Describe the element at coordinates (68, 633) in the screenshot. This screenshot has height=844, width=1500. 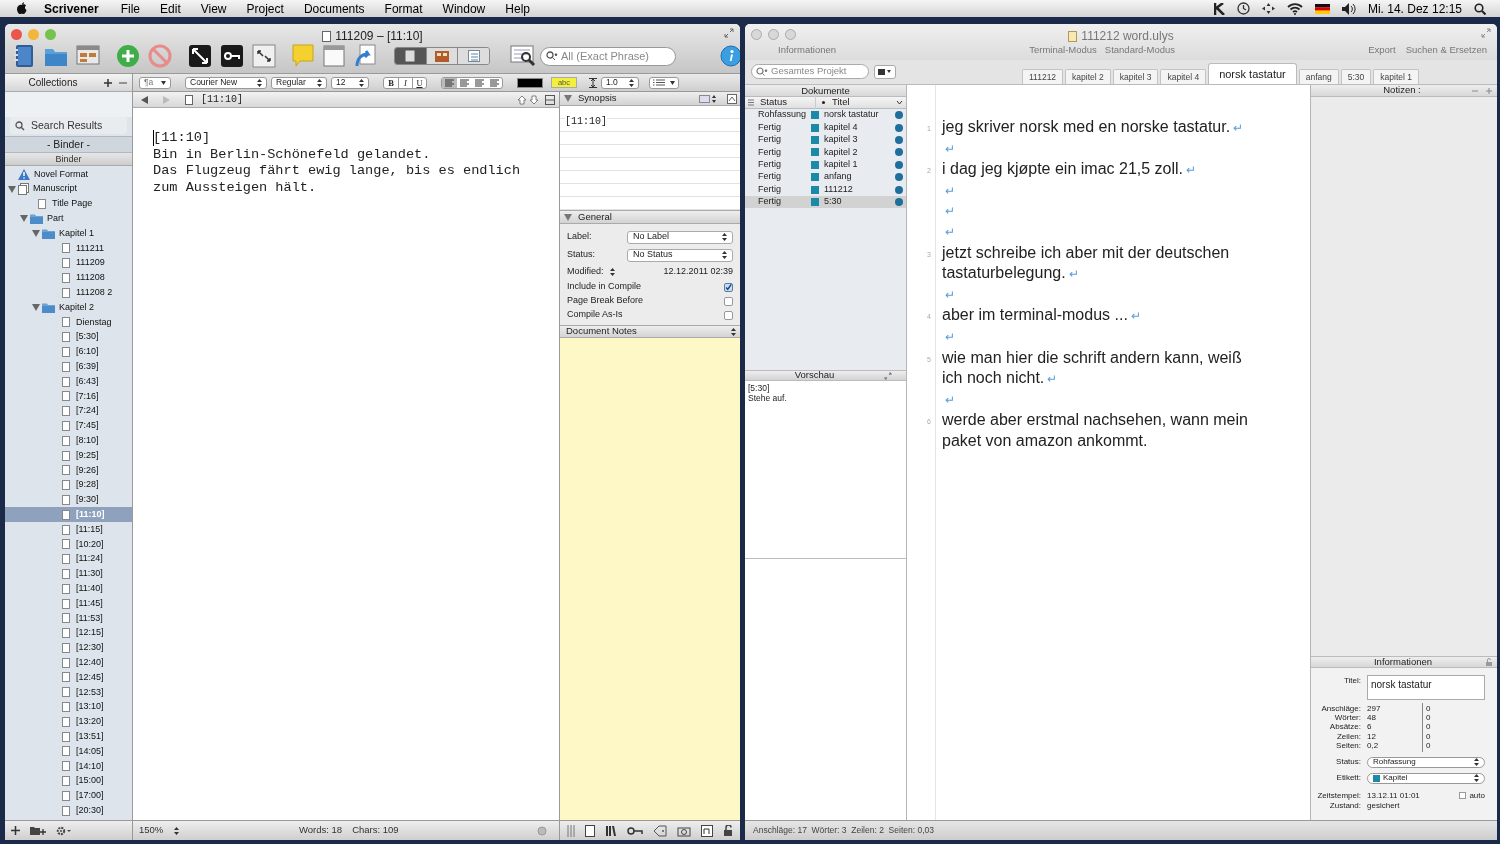
I see `binder-item: [12:15]` at that location.